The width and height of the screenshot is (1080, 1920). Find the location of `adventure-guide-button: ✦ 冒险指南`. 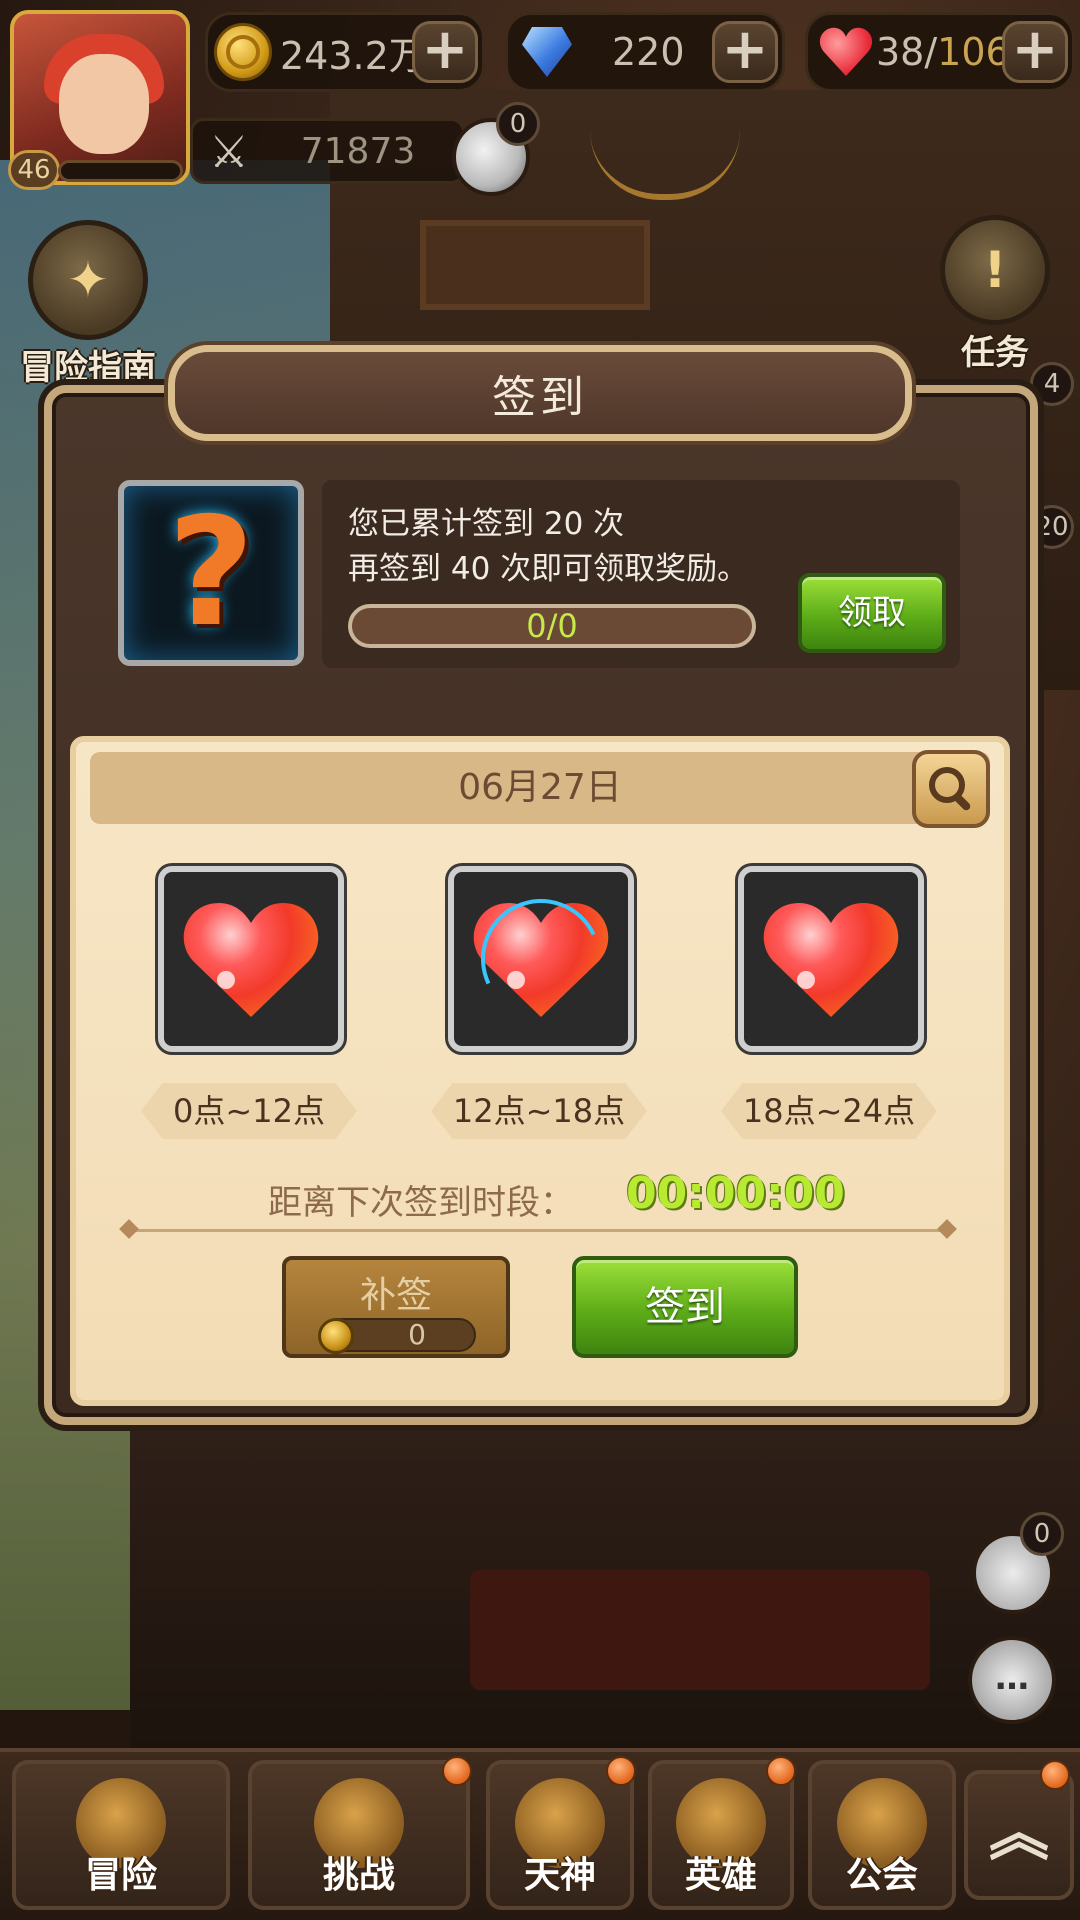

adventure-guide-button: ✦ 冒险指南 is located at coordinates (88, 304).